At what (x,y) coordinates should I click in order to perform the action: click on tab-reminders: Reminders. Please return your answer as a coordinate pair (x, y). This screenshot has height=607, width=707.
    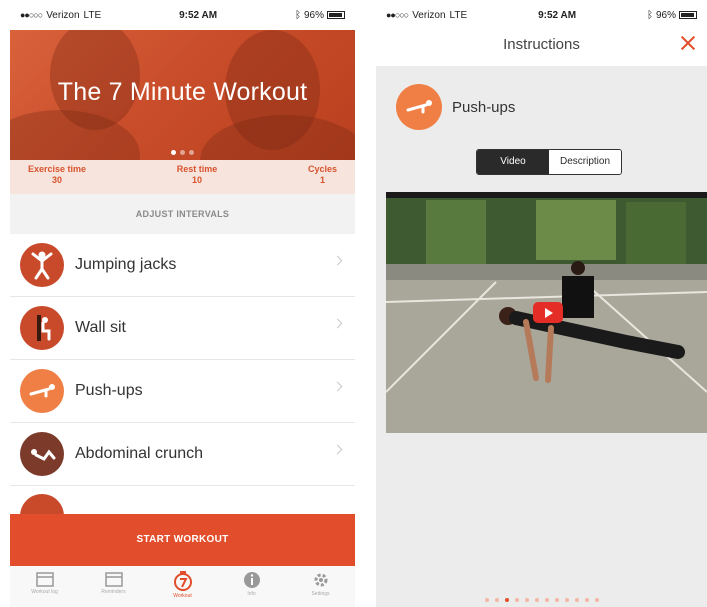
    Looking at the image, I should click on (114, 583).